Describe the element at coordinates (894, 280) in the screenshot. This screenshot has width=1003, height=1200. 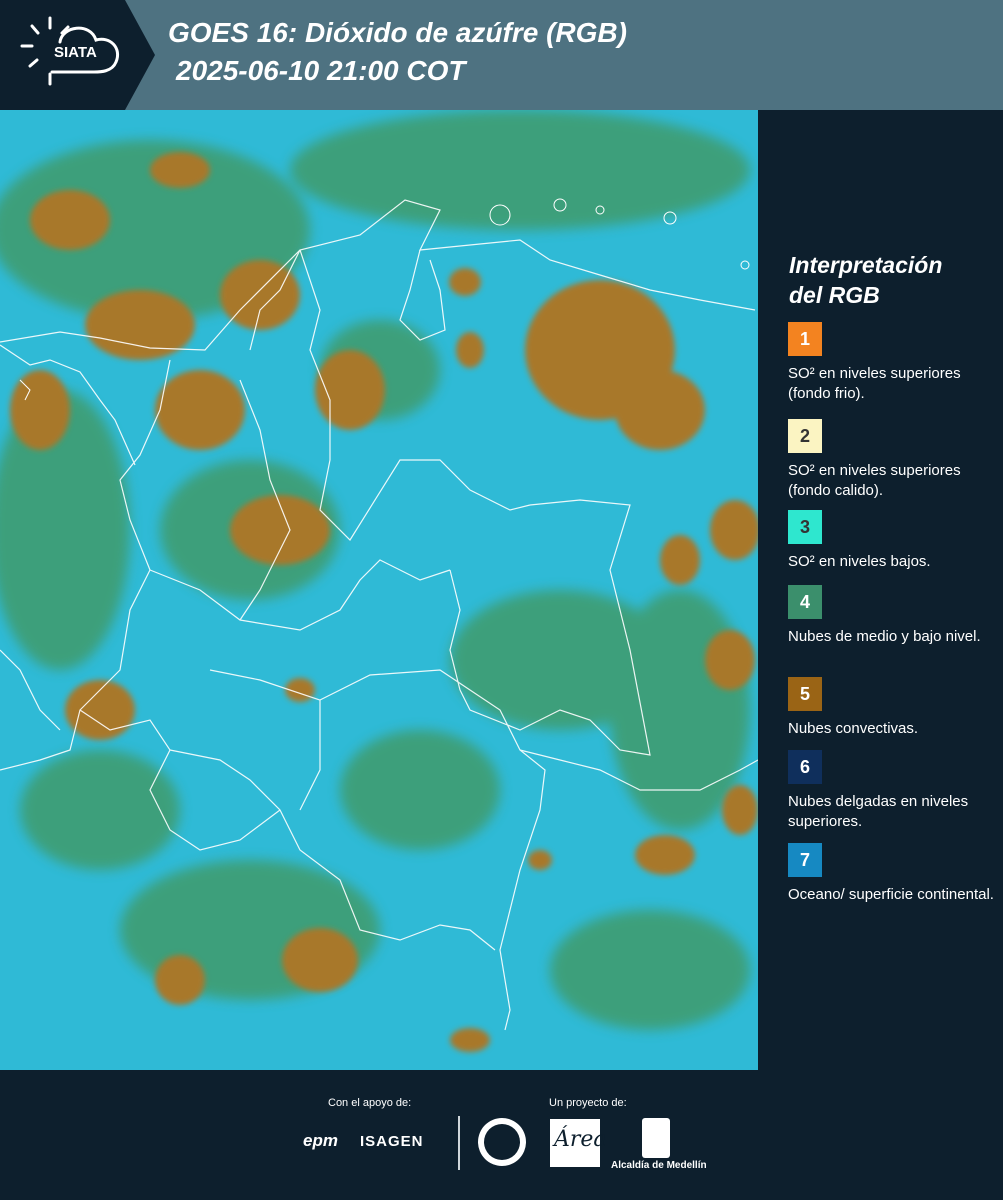
I see `legend-title: Interpretación del RGB` at that location.